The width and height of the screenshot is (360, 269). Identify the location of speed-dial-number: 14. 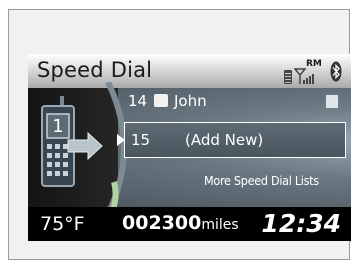
(138, 101).